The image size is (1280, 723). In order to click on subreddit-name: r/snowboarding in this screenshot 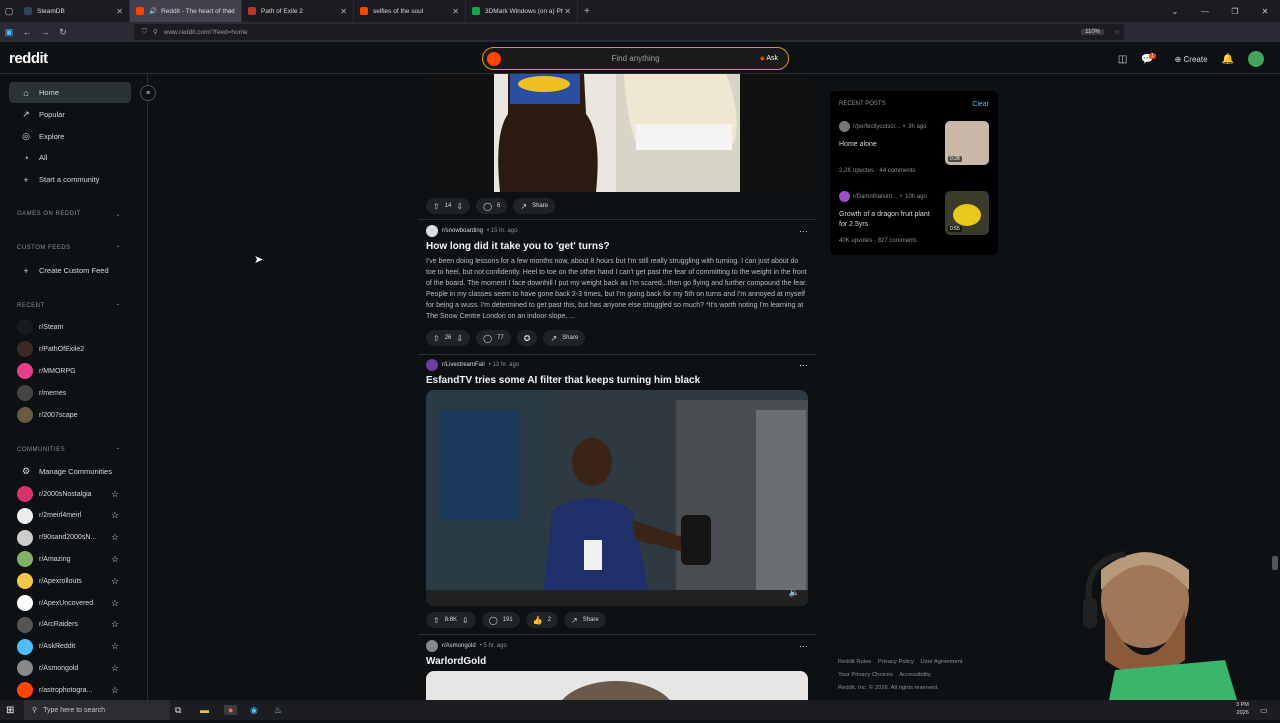, I will do `click(462, 231)`.